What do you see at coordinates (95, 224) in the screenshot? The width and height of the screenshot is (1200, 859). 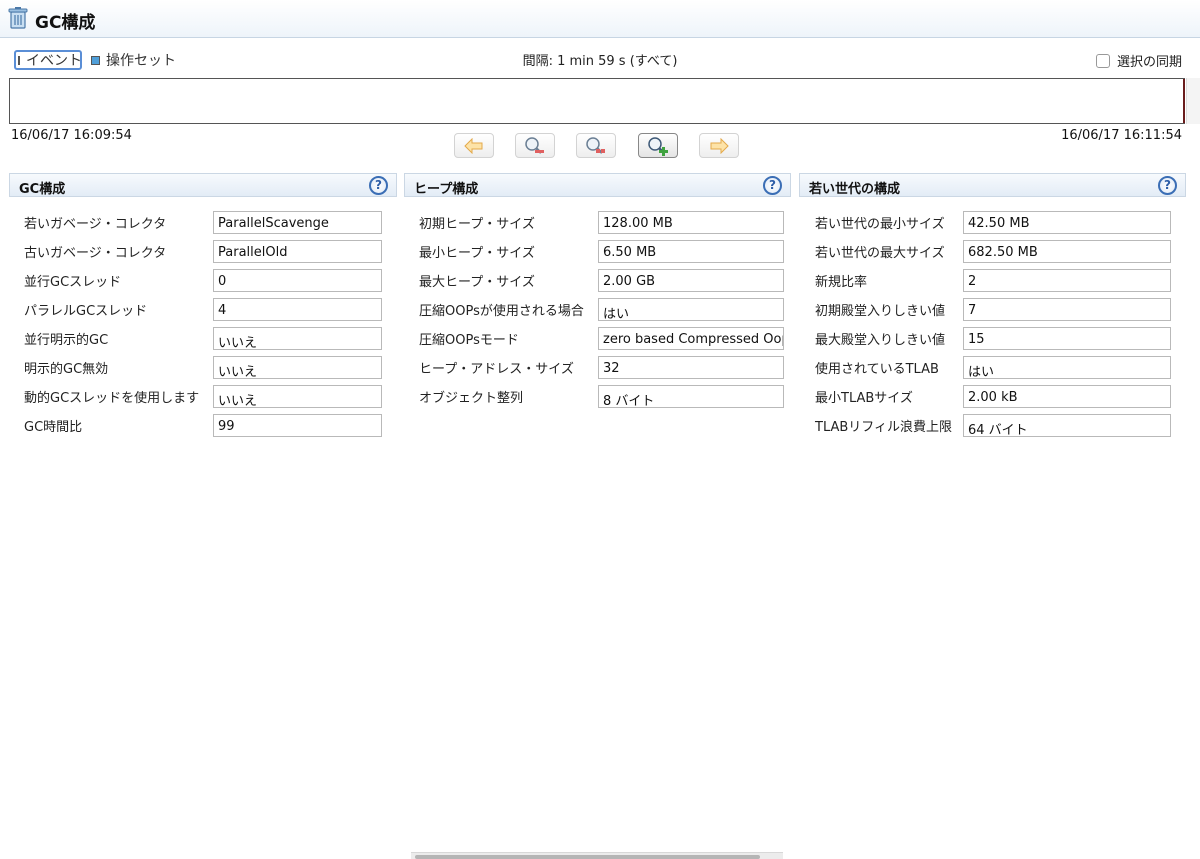 I see `gc-row-label: 若いガベージ・コレクタ` at bounding box center [95, 224].